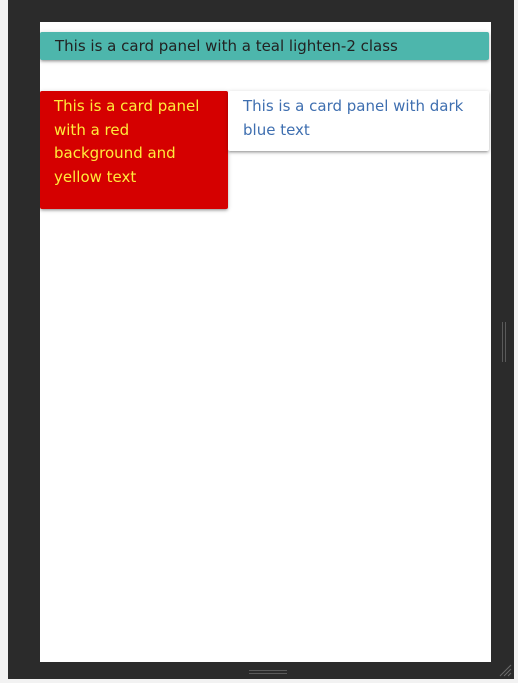 This screenshot has width=518, height=683. I want to click on frame-edge-left, so click(4, 341).